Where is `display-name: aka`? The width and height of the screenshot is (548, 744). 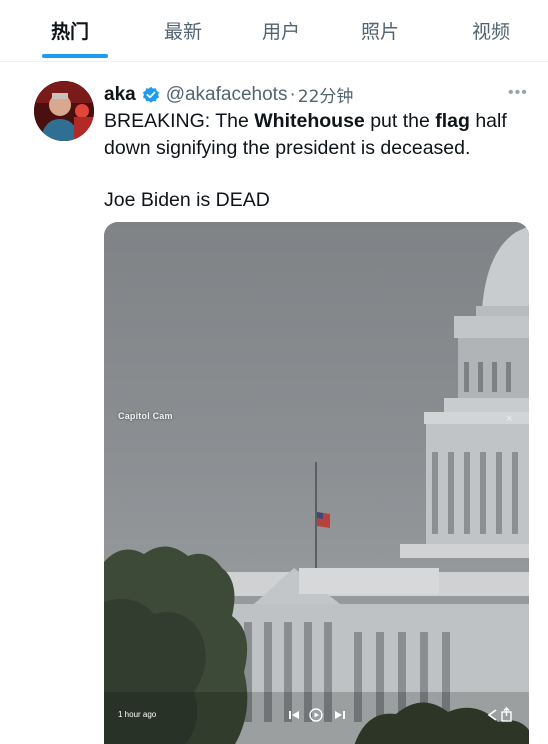
display-name: aka is located at coordinates (120, 95).